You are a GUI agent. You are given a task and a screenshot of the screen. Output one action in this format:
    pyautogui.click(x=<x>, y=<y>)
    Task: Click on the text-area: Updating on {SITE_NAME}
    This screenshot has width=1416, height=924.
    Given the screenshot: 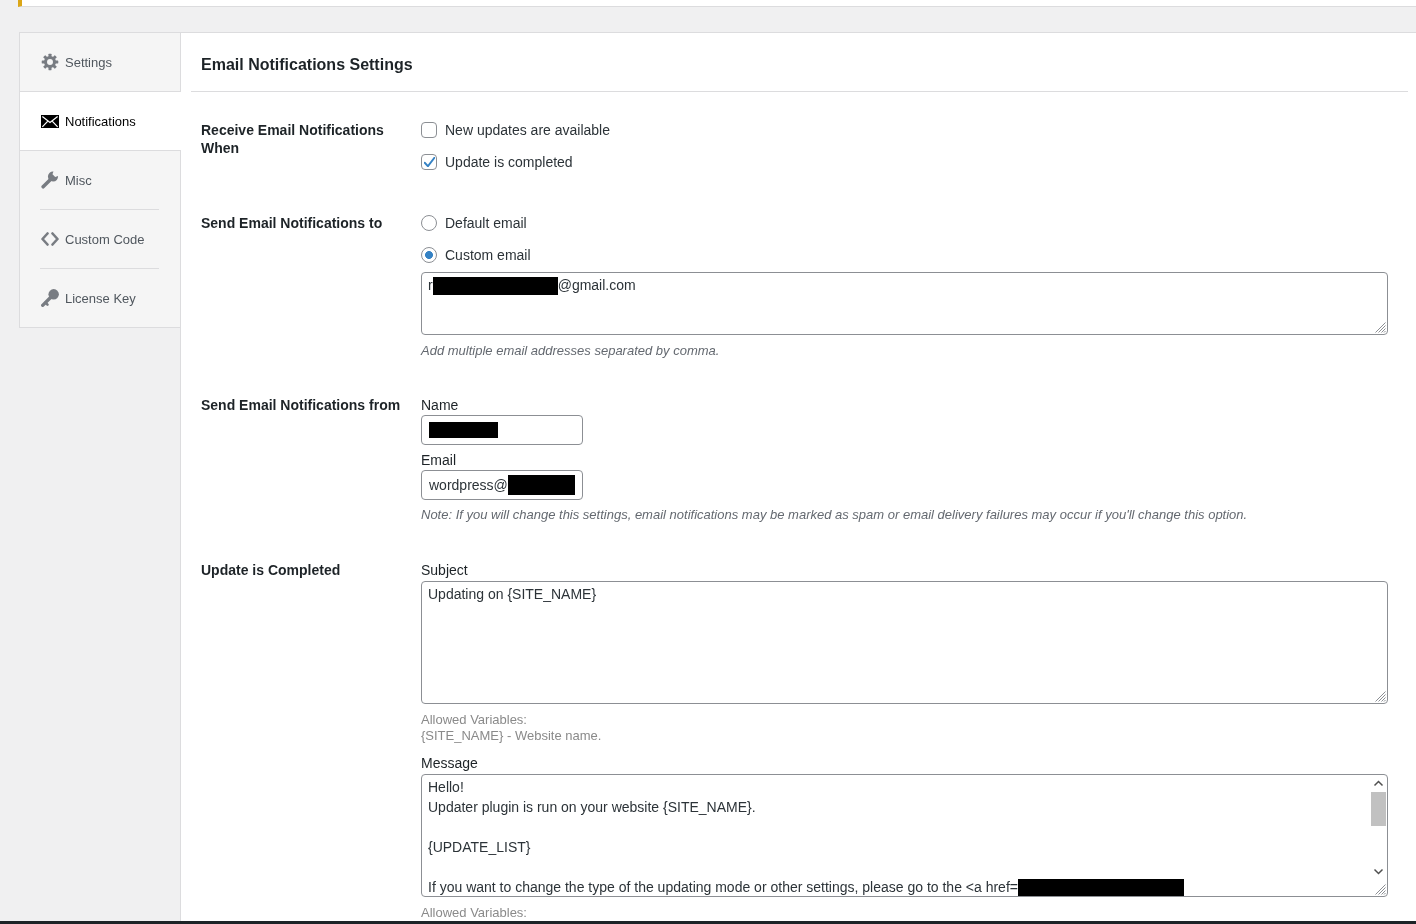 What is the action you would take?
    pyautogui.click(x=904, y=642)
    